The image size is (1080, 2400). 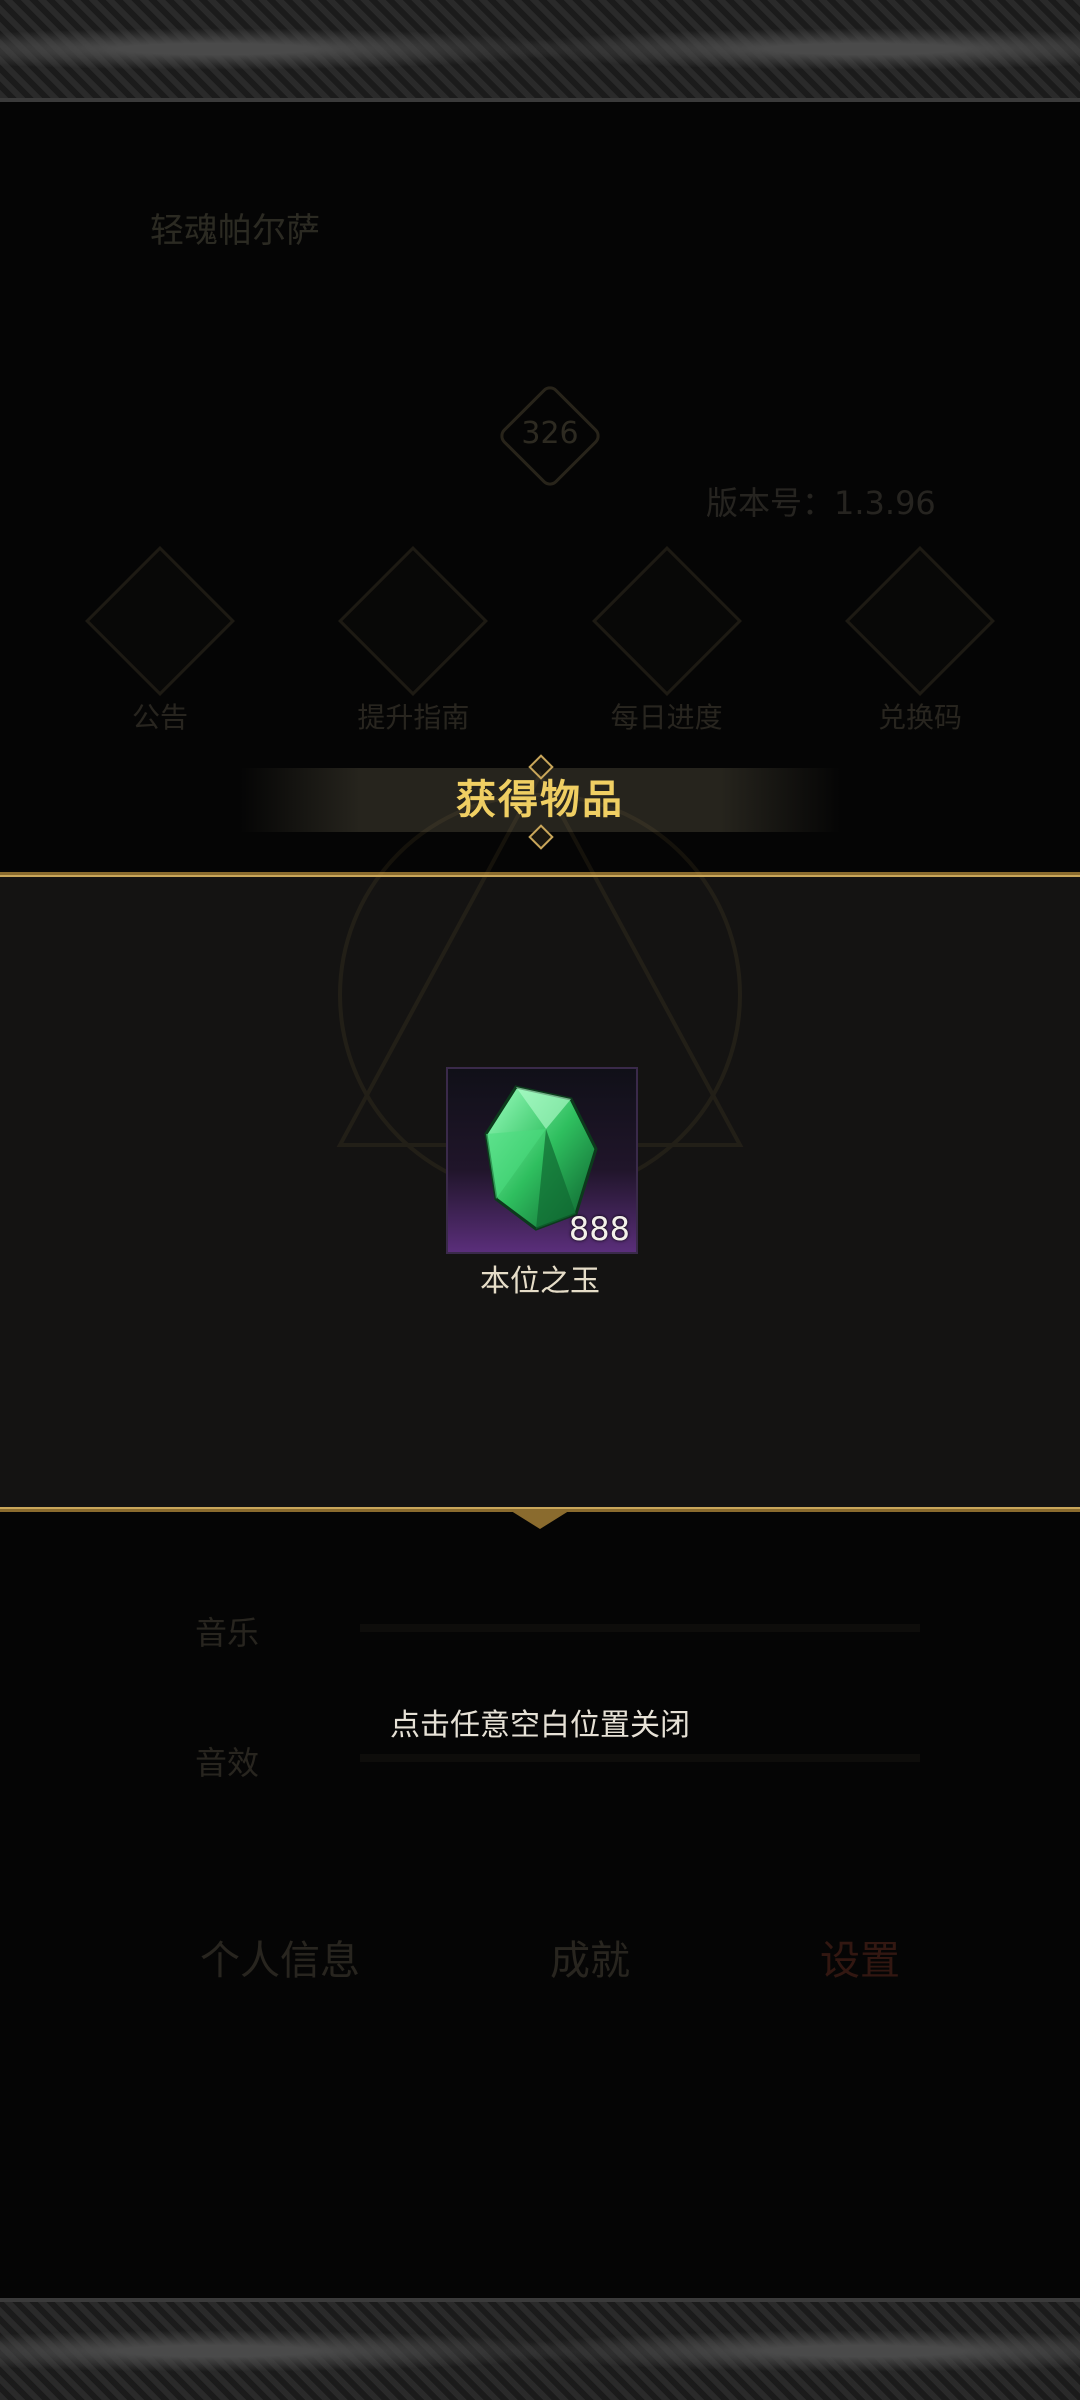 What do you see at coordinates (599, 1229) in the screenshot?
I see `item-count: 888` at bounding box center [599, 1229].